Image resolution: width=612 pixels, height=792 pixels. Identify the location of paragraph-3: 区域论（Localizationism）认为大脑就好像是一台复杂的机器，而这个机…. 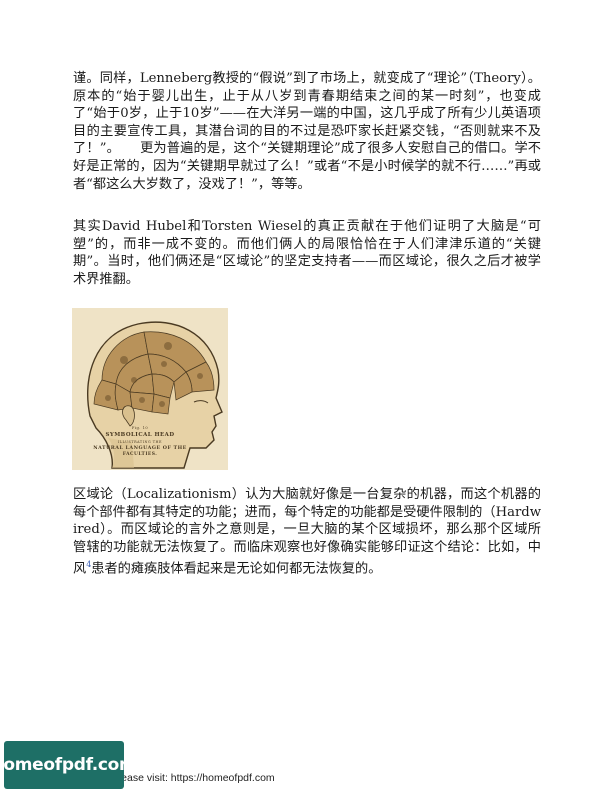
(307, 532).